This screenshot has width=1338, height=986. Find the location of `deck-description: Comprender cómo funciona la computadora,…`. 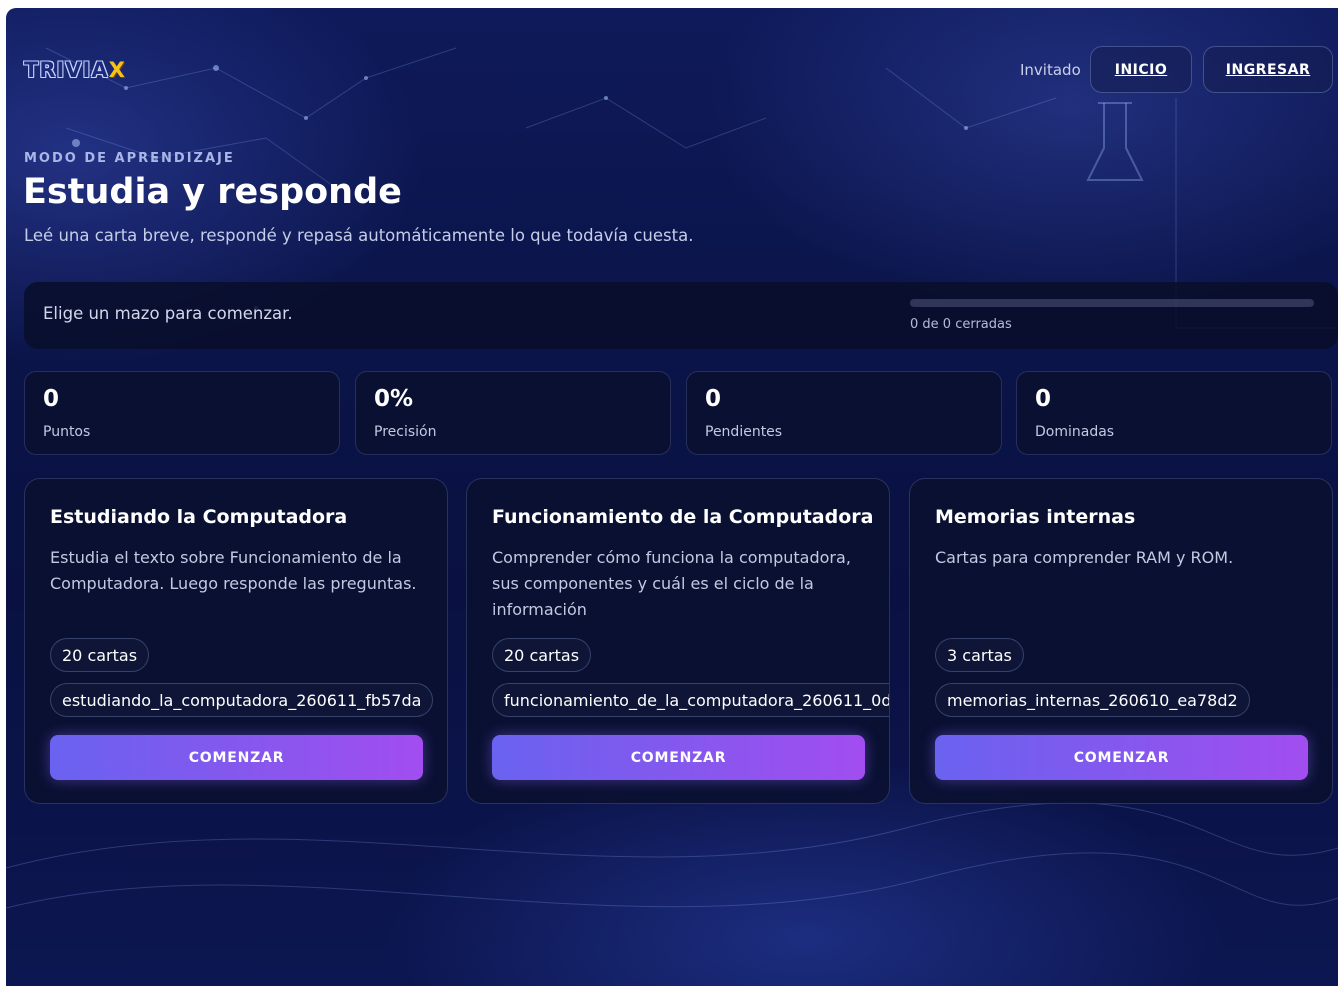

deck-description: Comprender cómo funciona la computadora,… is located at coordinates (671, 583).